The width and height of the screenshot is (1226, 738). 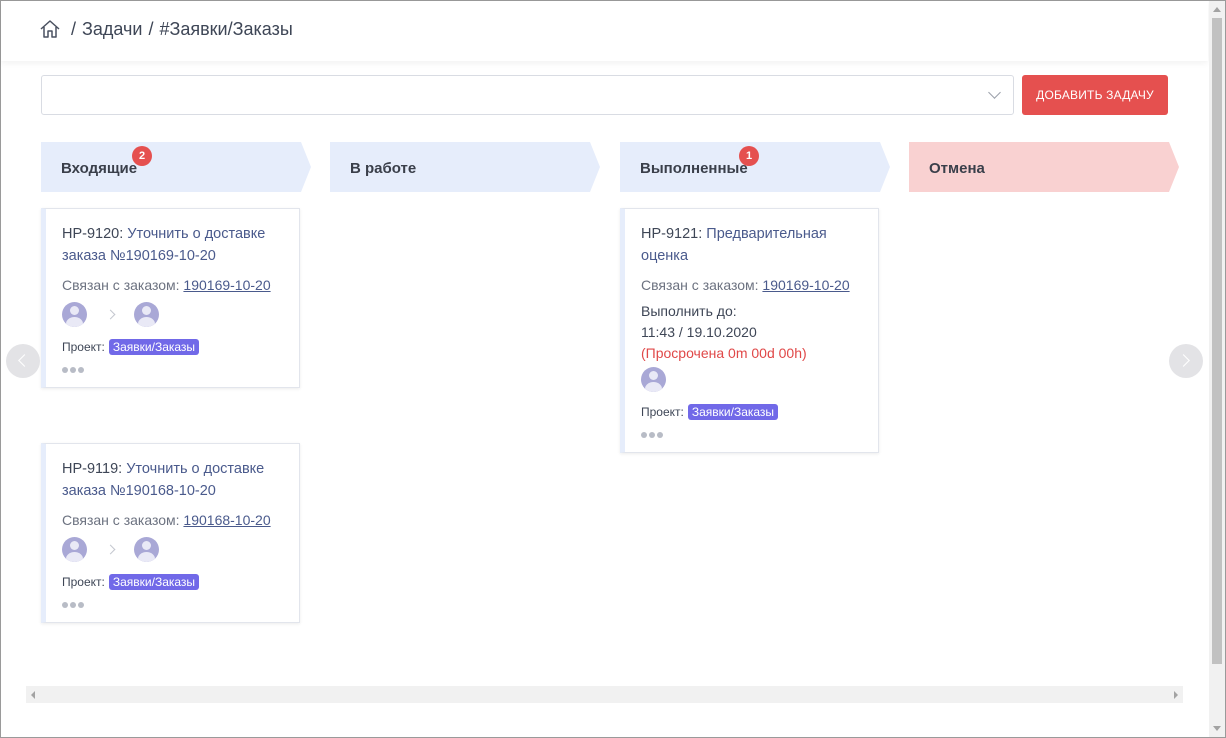 What do you see at coordinates (755, 167) in the screenshot?
I see `column-header-done: Выполненные 1` at bounding box center [755, 167].